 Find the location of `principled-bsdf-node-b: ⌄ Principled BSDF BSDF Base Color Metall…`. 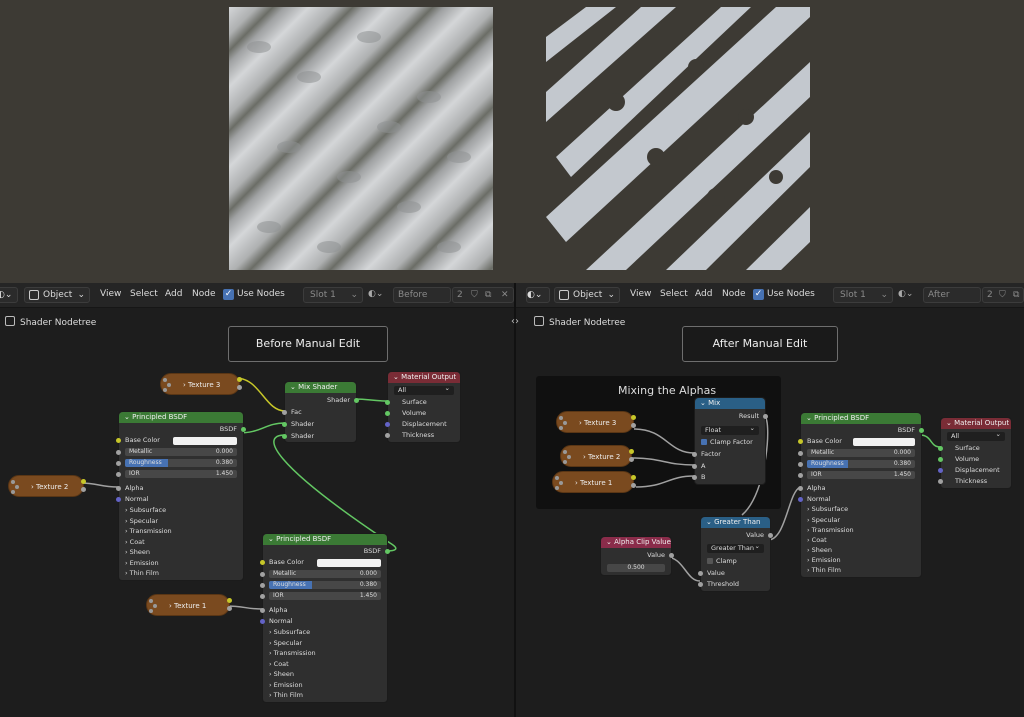

principled-bsdf-node-b: ⌄ Principled BSDF BSDF Base Color Metall… is located at coordinates (325, 618).